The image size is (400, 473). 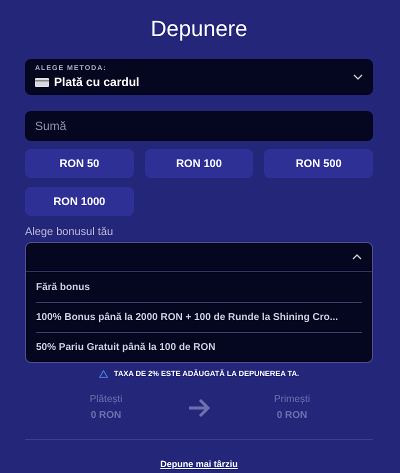 I want to click on amount-preset-button: RON 100, so click(x=199, y=163).